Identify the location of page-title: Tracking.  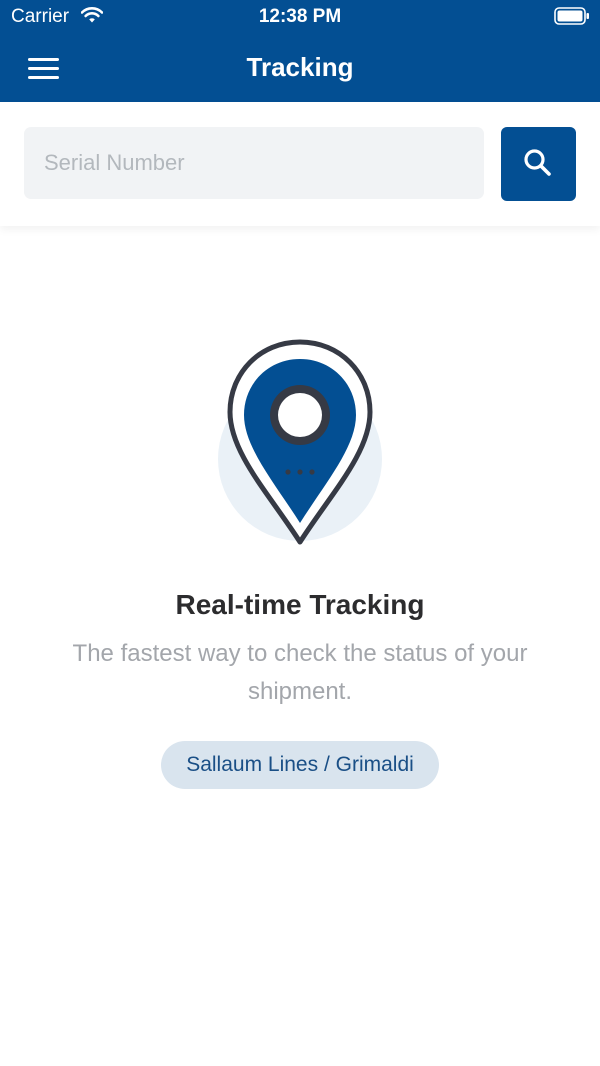
(300, 67).